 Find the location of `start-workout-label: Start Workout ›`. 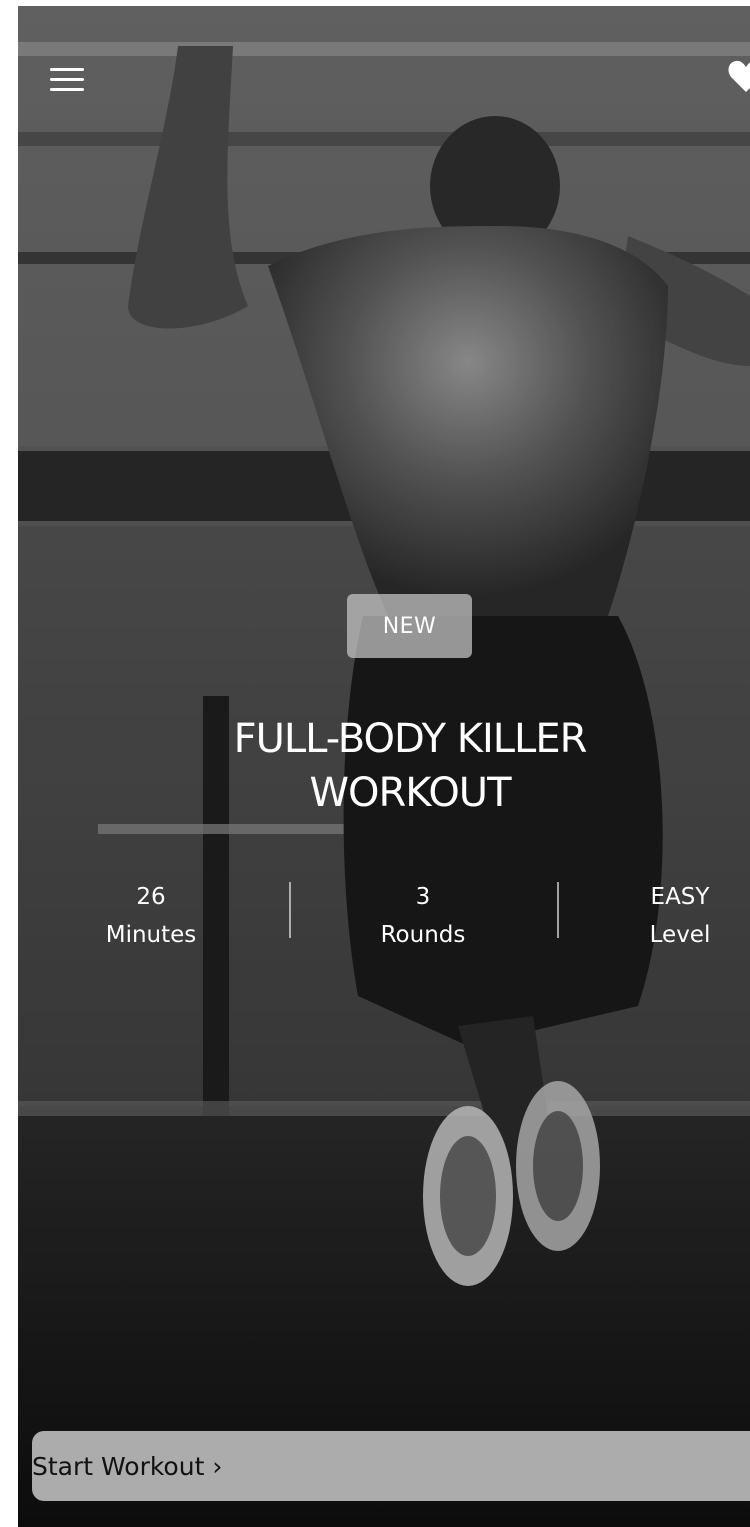

start-workout-label: Start Workout › is located at coordinates (127, 1466).